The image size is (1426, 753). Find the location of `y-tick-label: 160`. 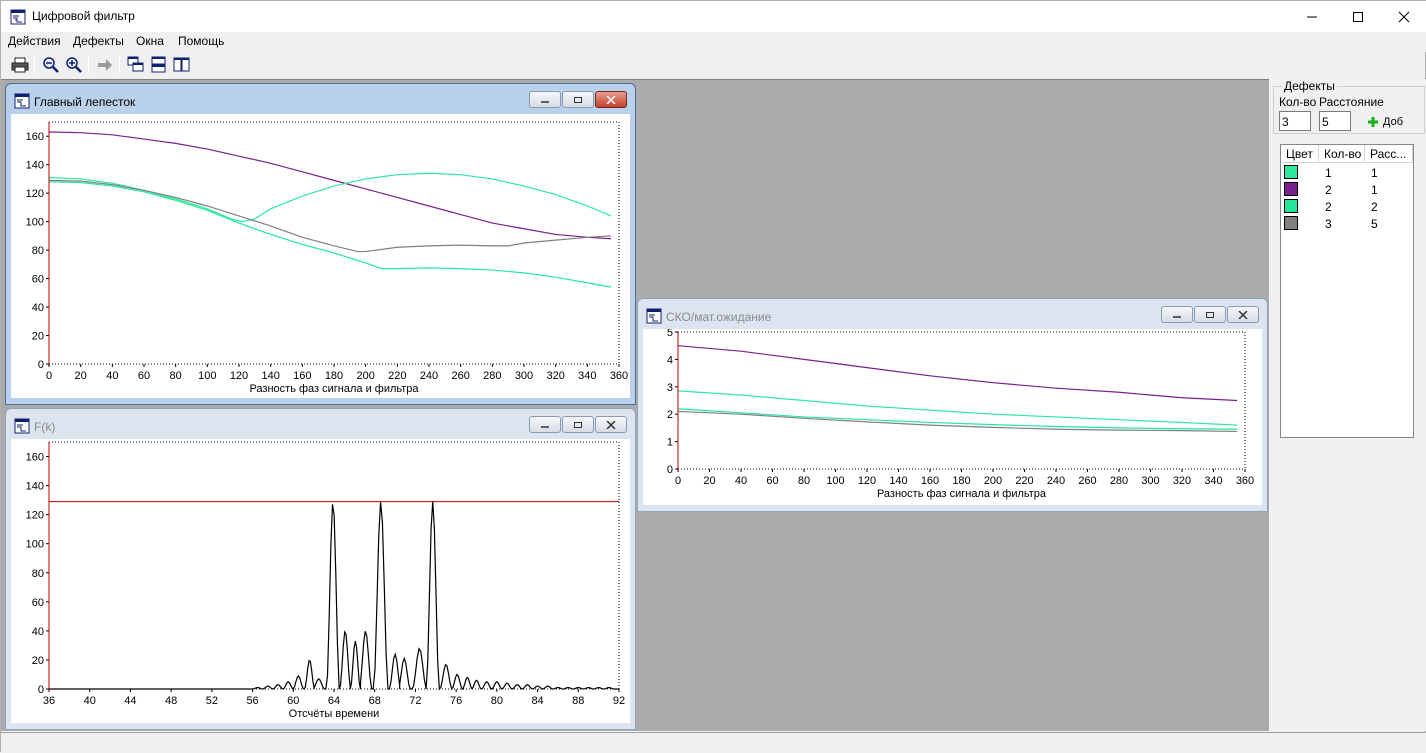

y-tick-label: 160 is located at coordinates (35, 137).